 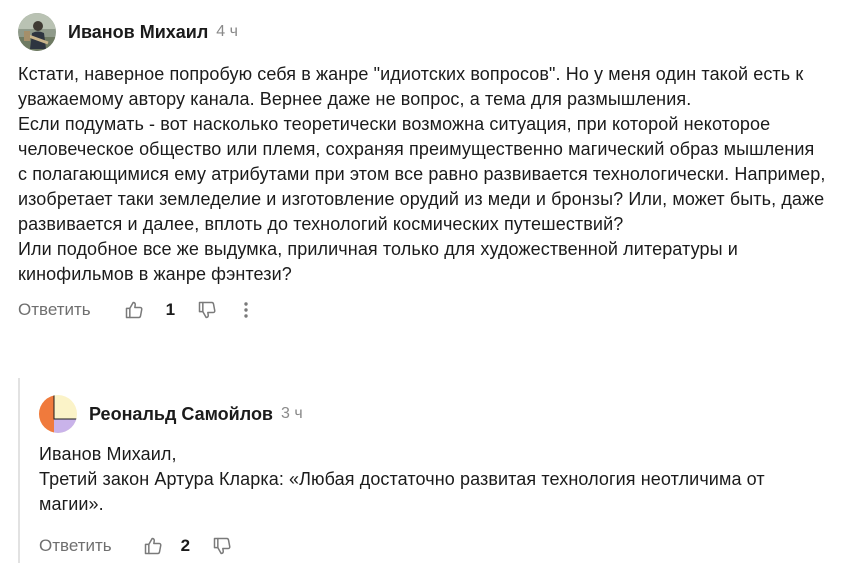 What do you see at coordinates (138, 32) in the screenshot?
I see `author-name: Иванов Михаил` at bounding box center [138, 32].